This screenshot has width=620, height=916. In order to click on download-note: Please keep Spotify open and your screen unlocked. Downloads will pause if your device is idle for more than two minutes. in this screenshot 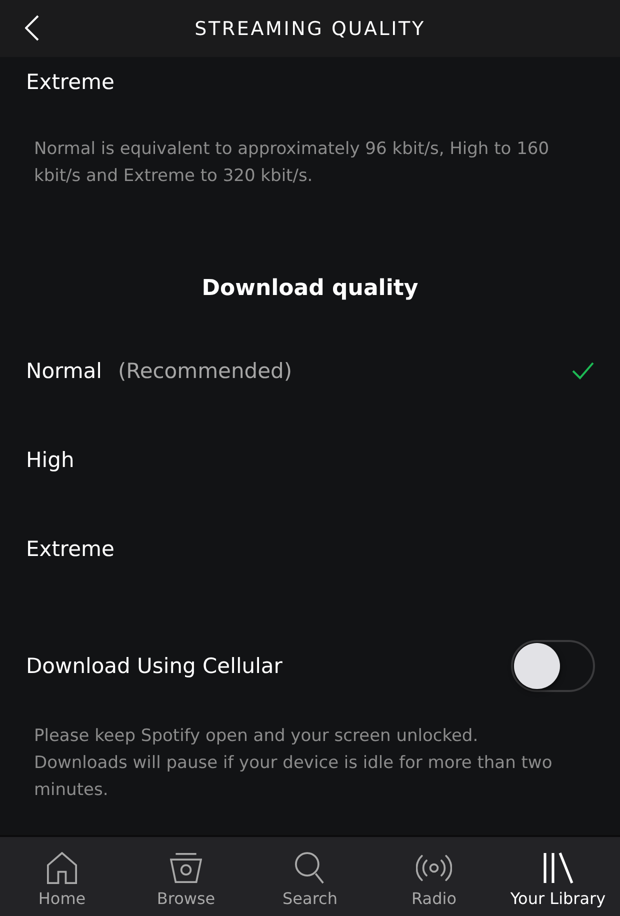, I will do `click(294, 763)`.